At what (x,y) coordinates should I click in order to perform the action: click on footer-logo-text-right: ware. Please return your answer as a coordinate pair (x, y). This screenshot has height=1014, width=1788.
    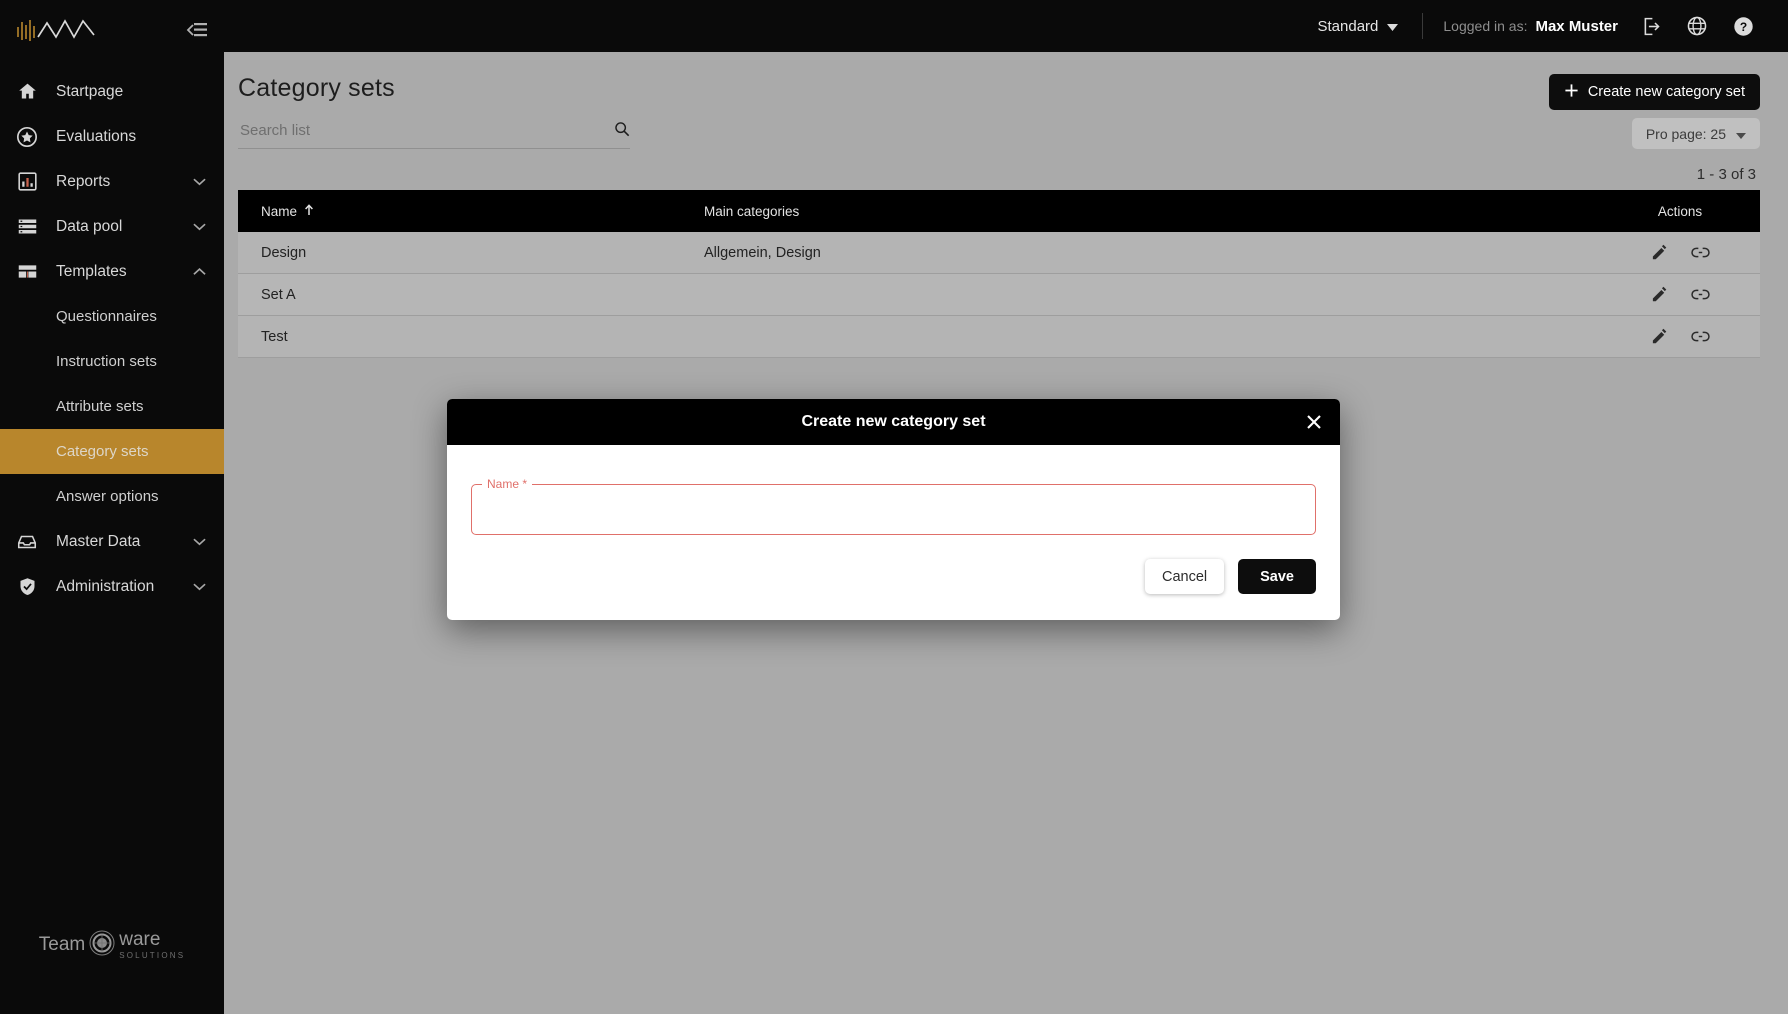
    Looking at the image, I should click on (140, 939).